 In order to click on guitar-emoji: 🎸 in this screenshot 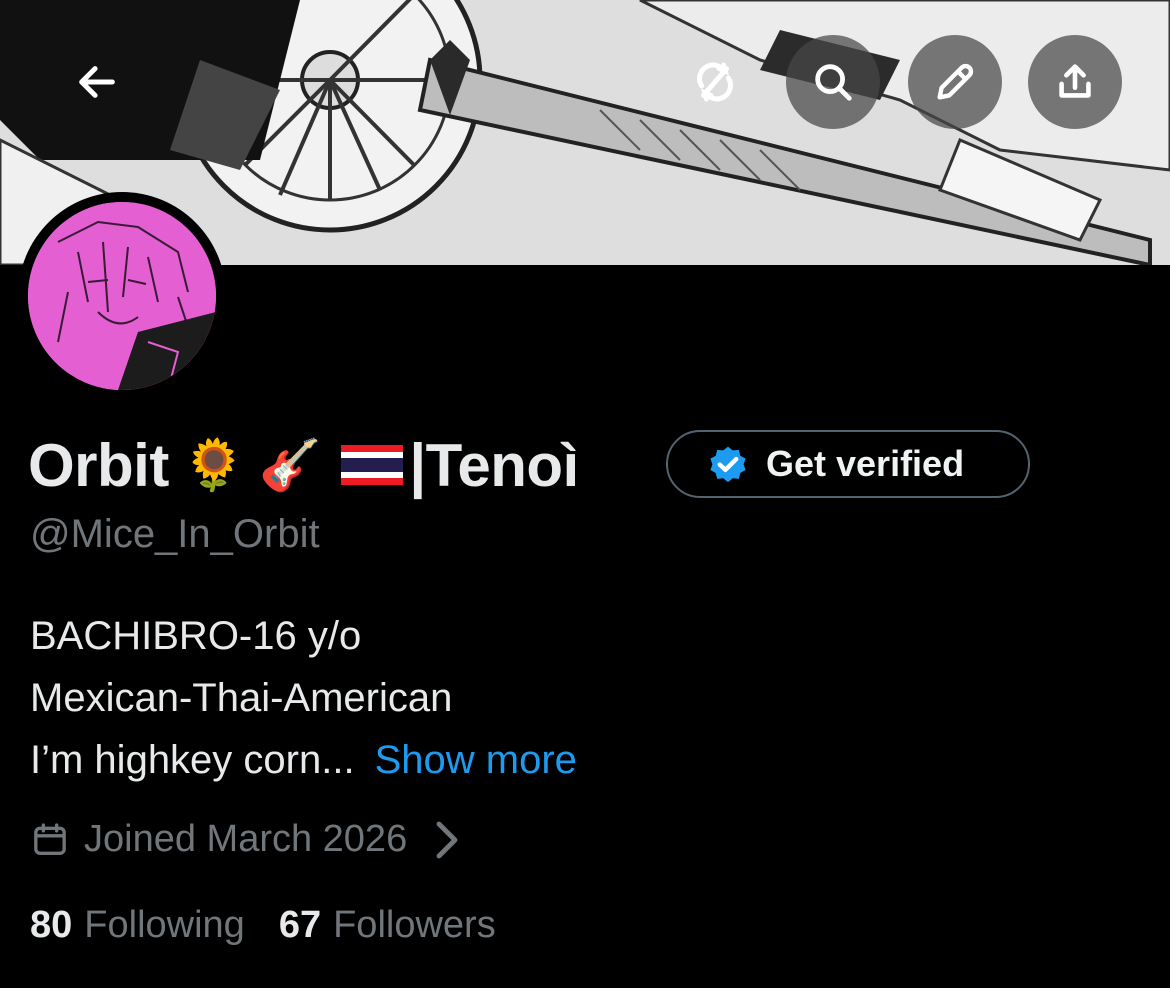, I will do `click(290, 464)`.